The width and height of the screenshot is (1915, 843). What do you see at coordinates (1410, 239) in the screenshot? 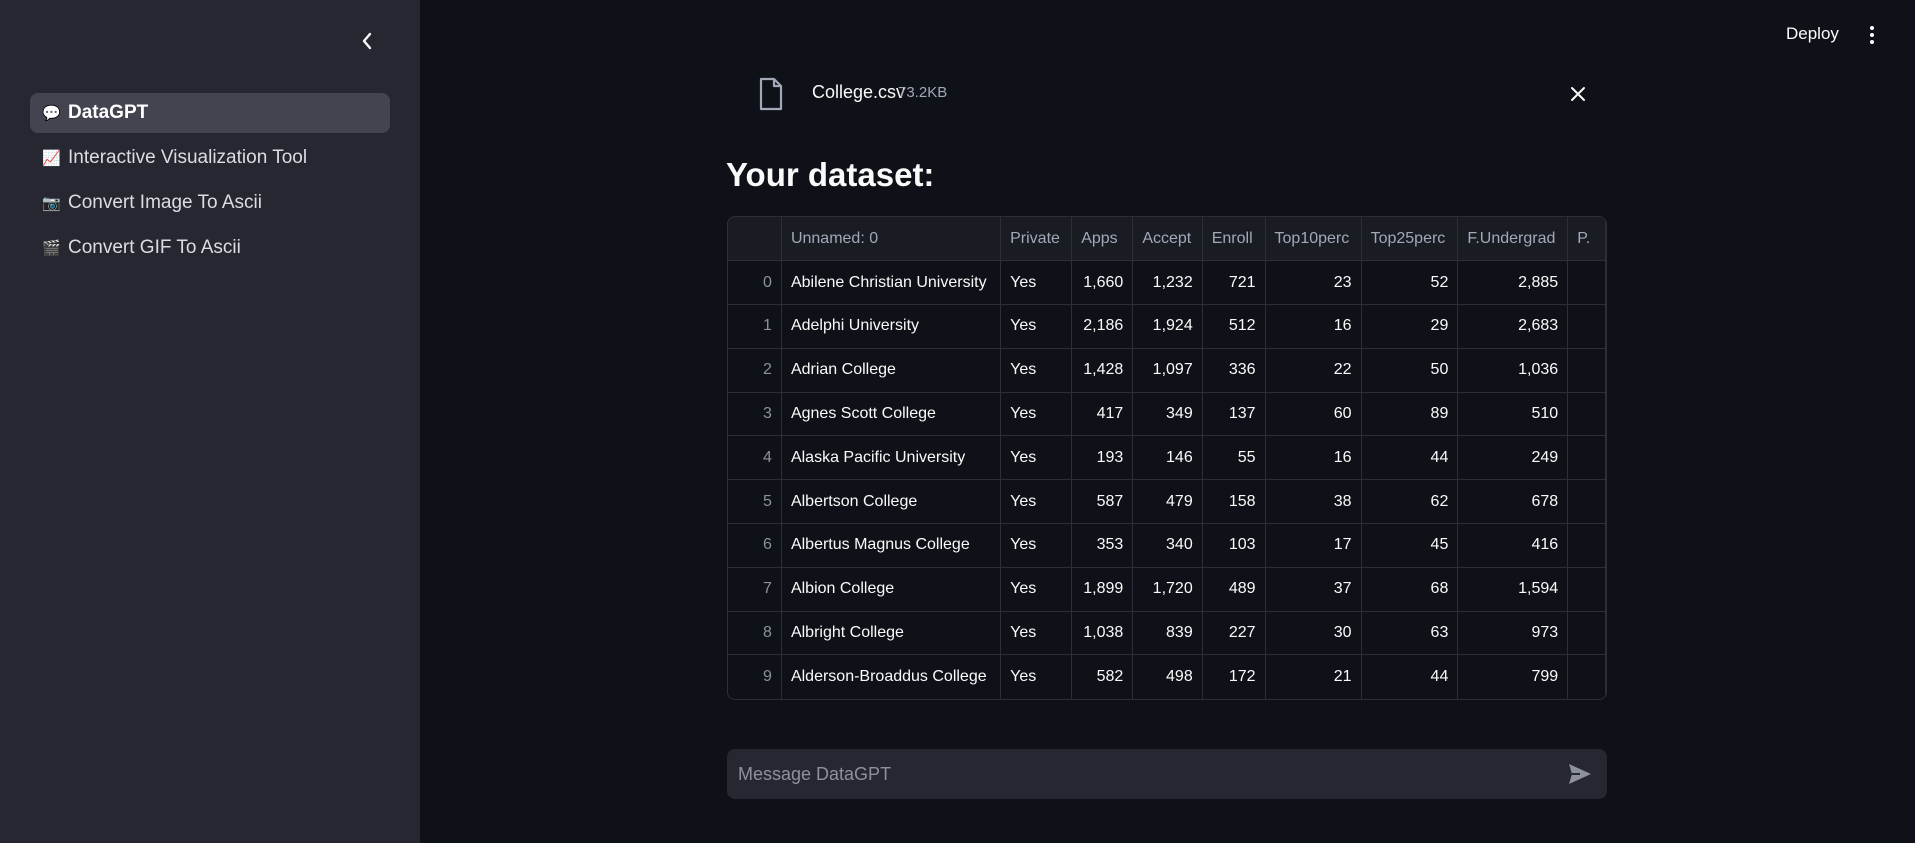
I see `column-header: Top25perc` at bounding box center [1410, 239].